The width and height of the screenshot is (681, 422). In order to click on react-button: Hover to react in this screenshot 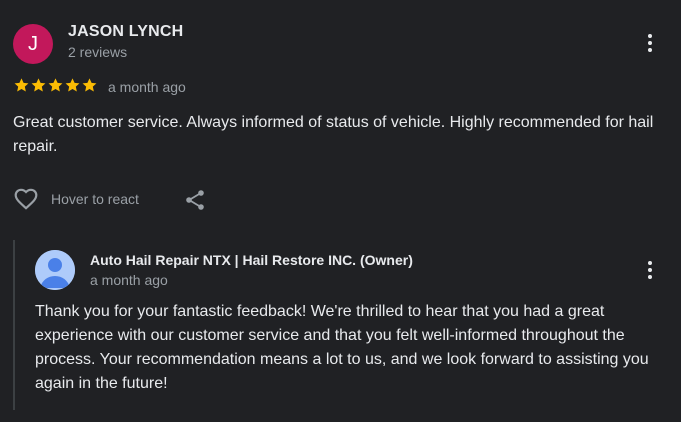, I will do `click(76, 199)`.